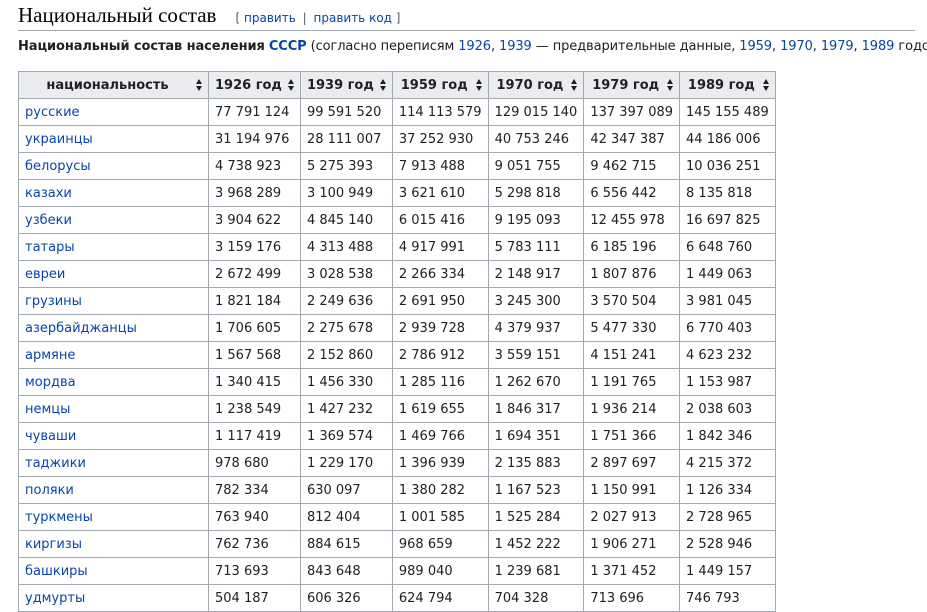 Image resolution: width=927 pixels, height=612 pixels. Describe the element at coordinates (440, 463) in the screenshot. I see `population-cell: 1 396 939` at that location.